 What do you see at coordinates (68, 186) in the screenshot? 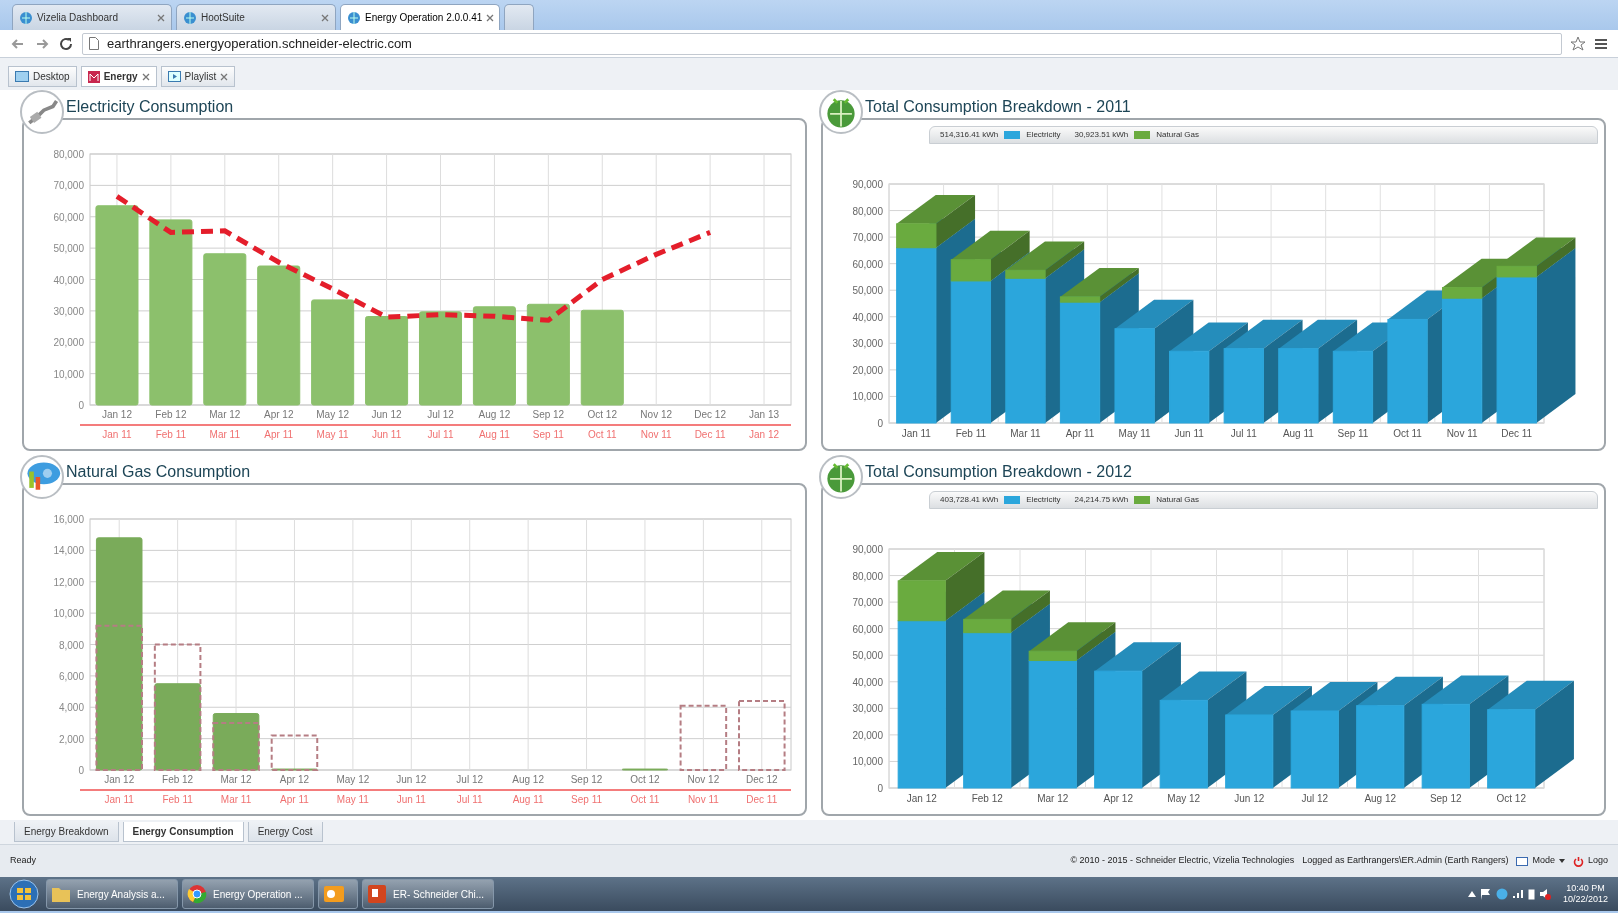
I see `axis-label: 70,000` at bounding box center [68, 186].